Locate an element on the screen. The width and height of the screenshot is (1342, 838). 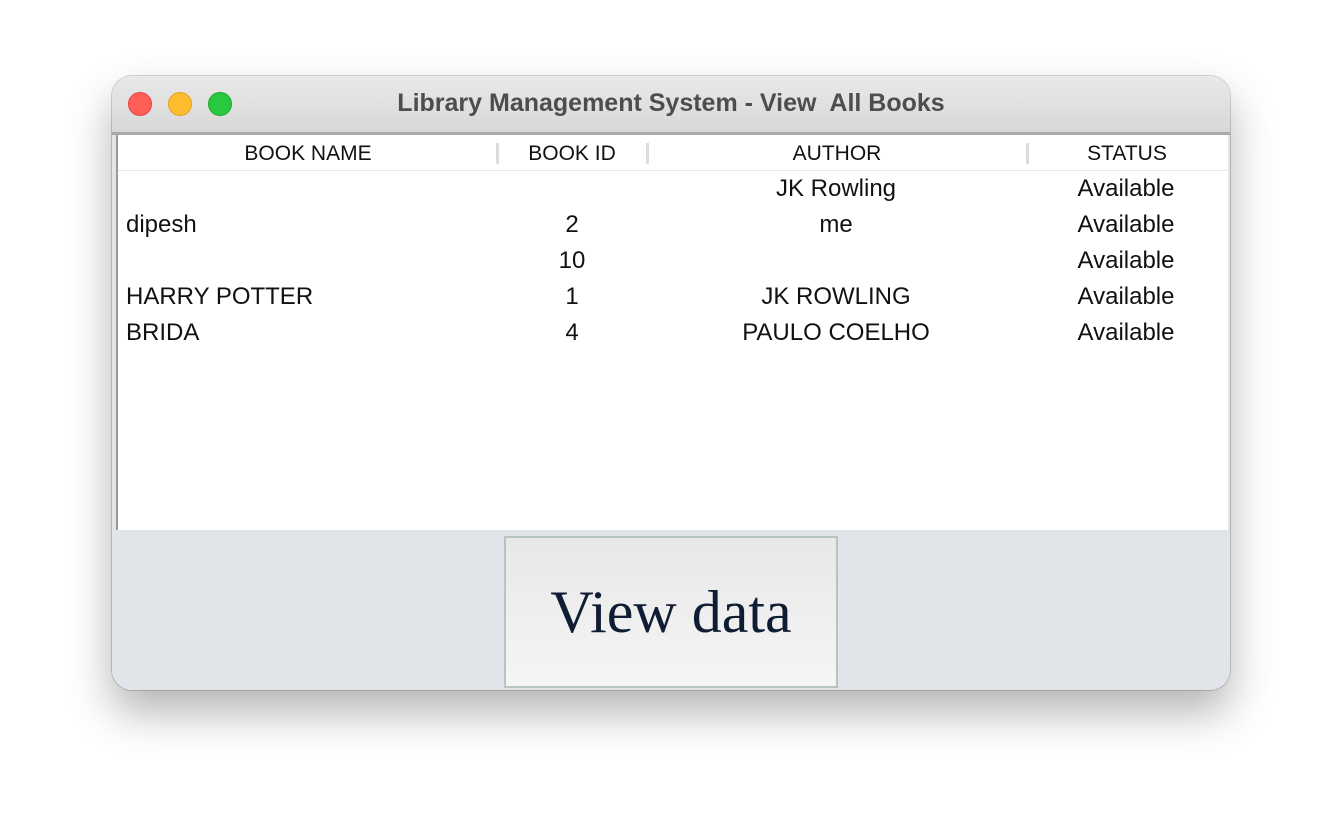
cell-book-name: HARRY POTTER is located at coordinates (312, 297).